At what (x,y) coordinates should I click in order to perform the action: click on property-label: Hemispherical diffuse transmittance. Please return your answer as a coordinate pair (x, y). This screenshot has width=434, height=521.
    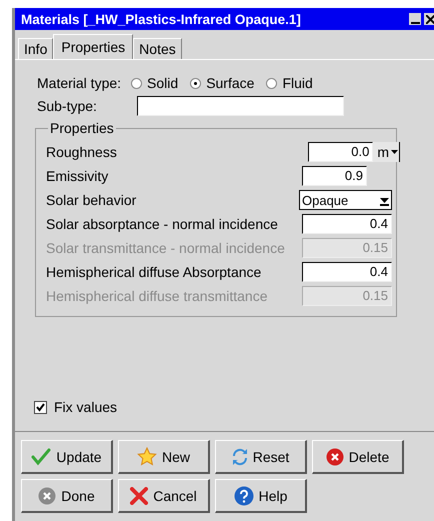
    Looking at the image, I should click on (157, 296).